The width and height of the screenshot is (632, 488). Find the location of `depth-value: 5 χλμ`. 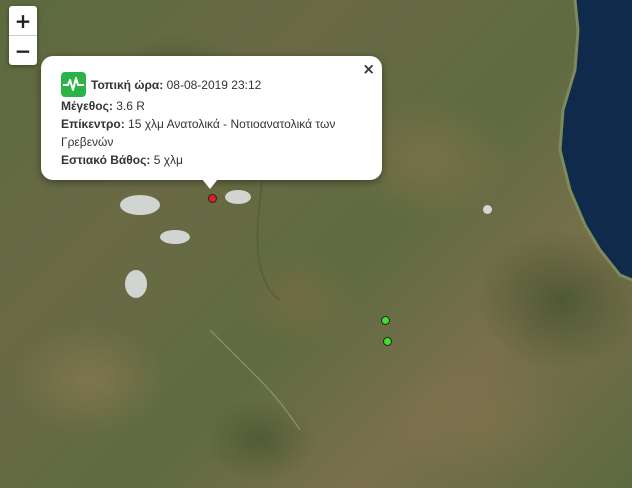

depth-value: 5 χλμ is located at coordinates (168, 160).